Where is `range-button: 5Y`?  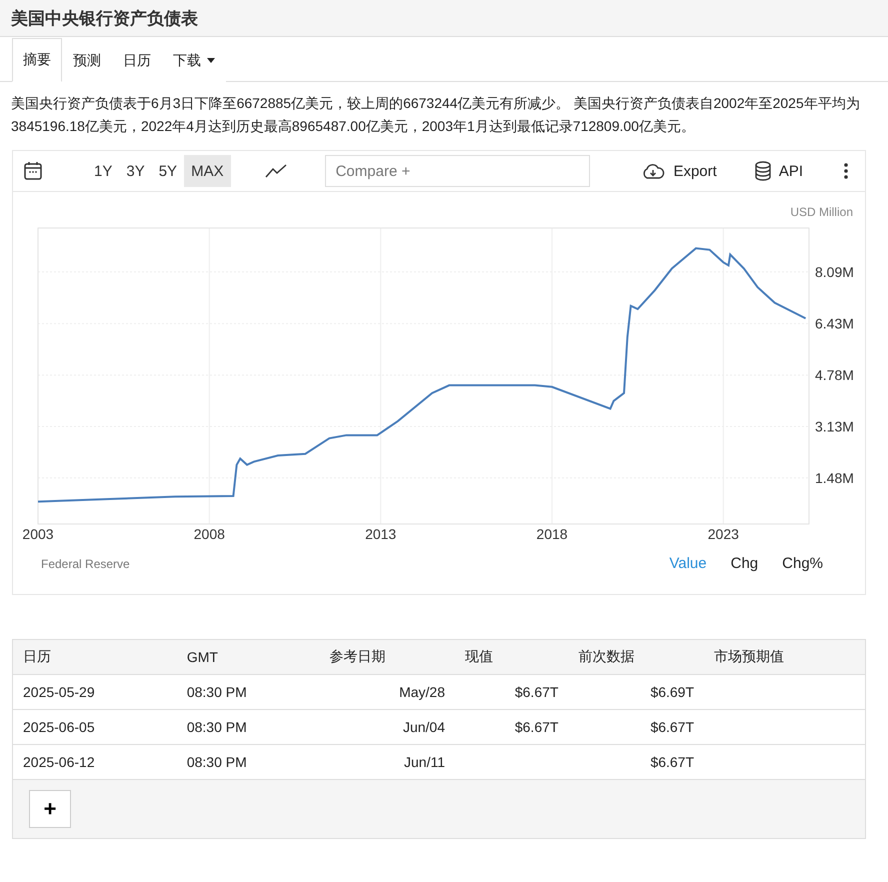
range-button: 5Y is located at coordinates (168, 171).